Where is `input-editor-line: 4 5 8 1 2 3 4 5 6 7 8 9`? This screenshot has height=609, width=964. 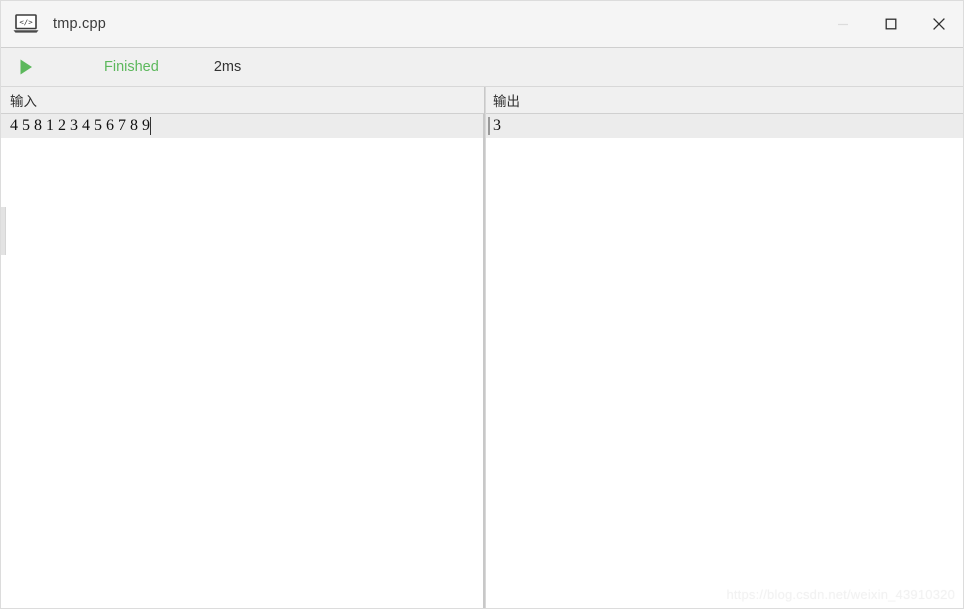
input-editor-line: 4 5 8 1 2 3 4 5 6 7 8 9 is located at coordinates (242, 126).